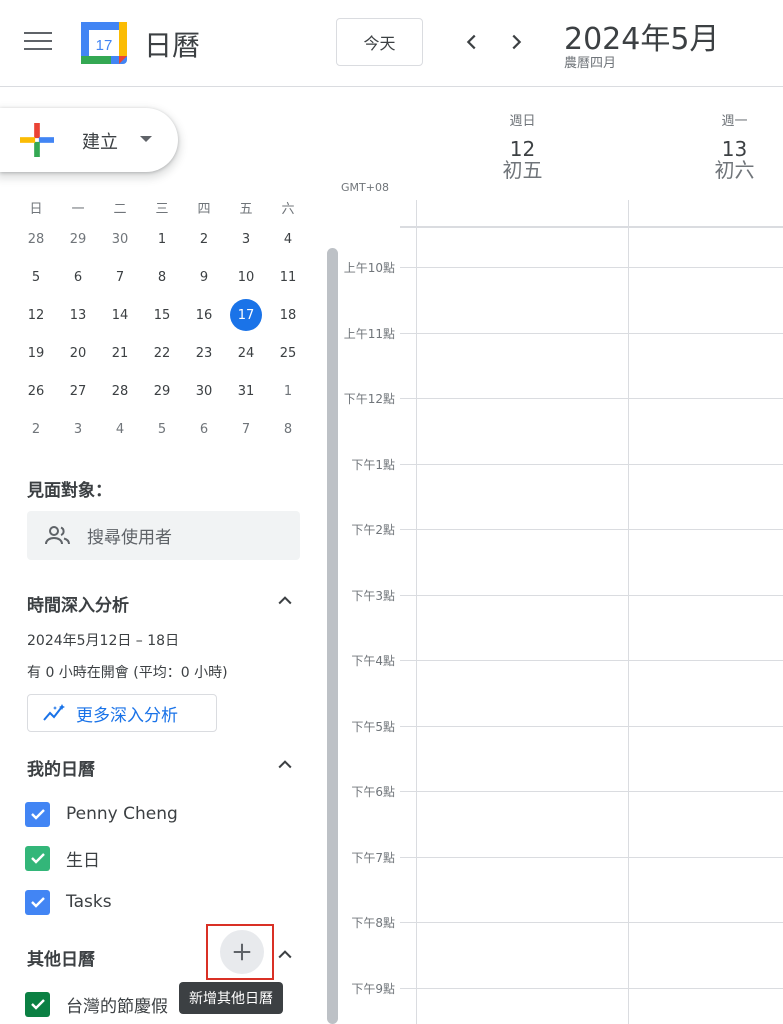 This screenshot has height=1024, width=783. Describe the element at coordinates (78, 391) in the screenshot. I see `mini-calendar-day: 27` at that location.